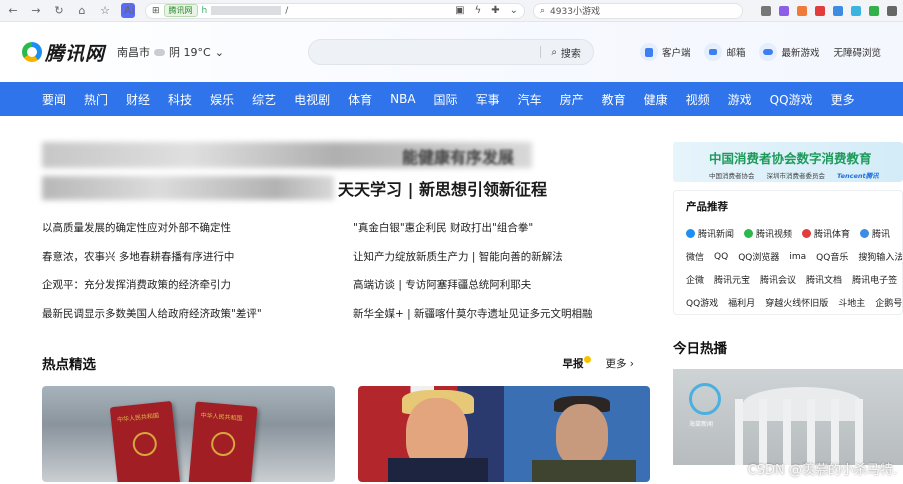  Describe the element at coordinates (571, 52) in the screenshot. I see `search-button: 搜索` at that location.